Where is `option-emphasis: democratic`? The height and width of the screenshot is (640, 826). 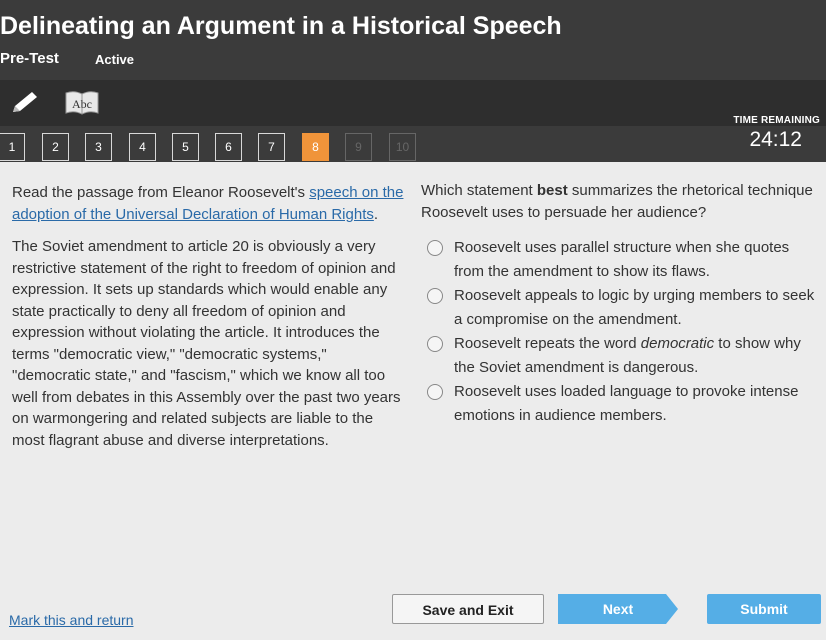 option-emphasis: democratic is located at coordinates (677, 343).